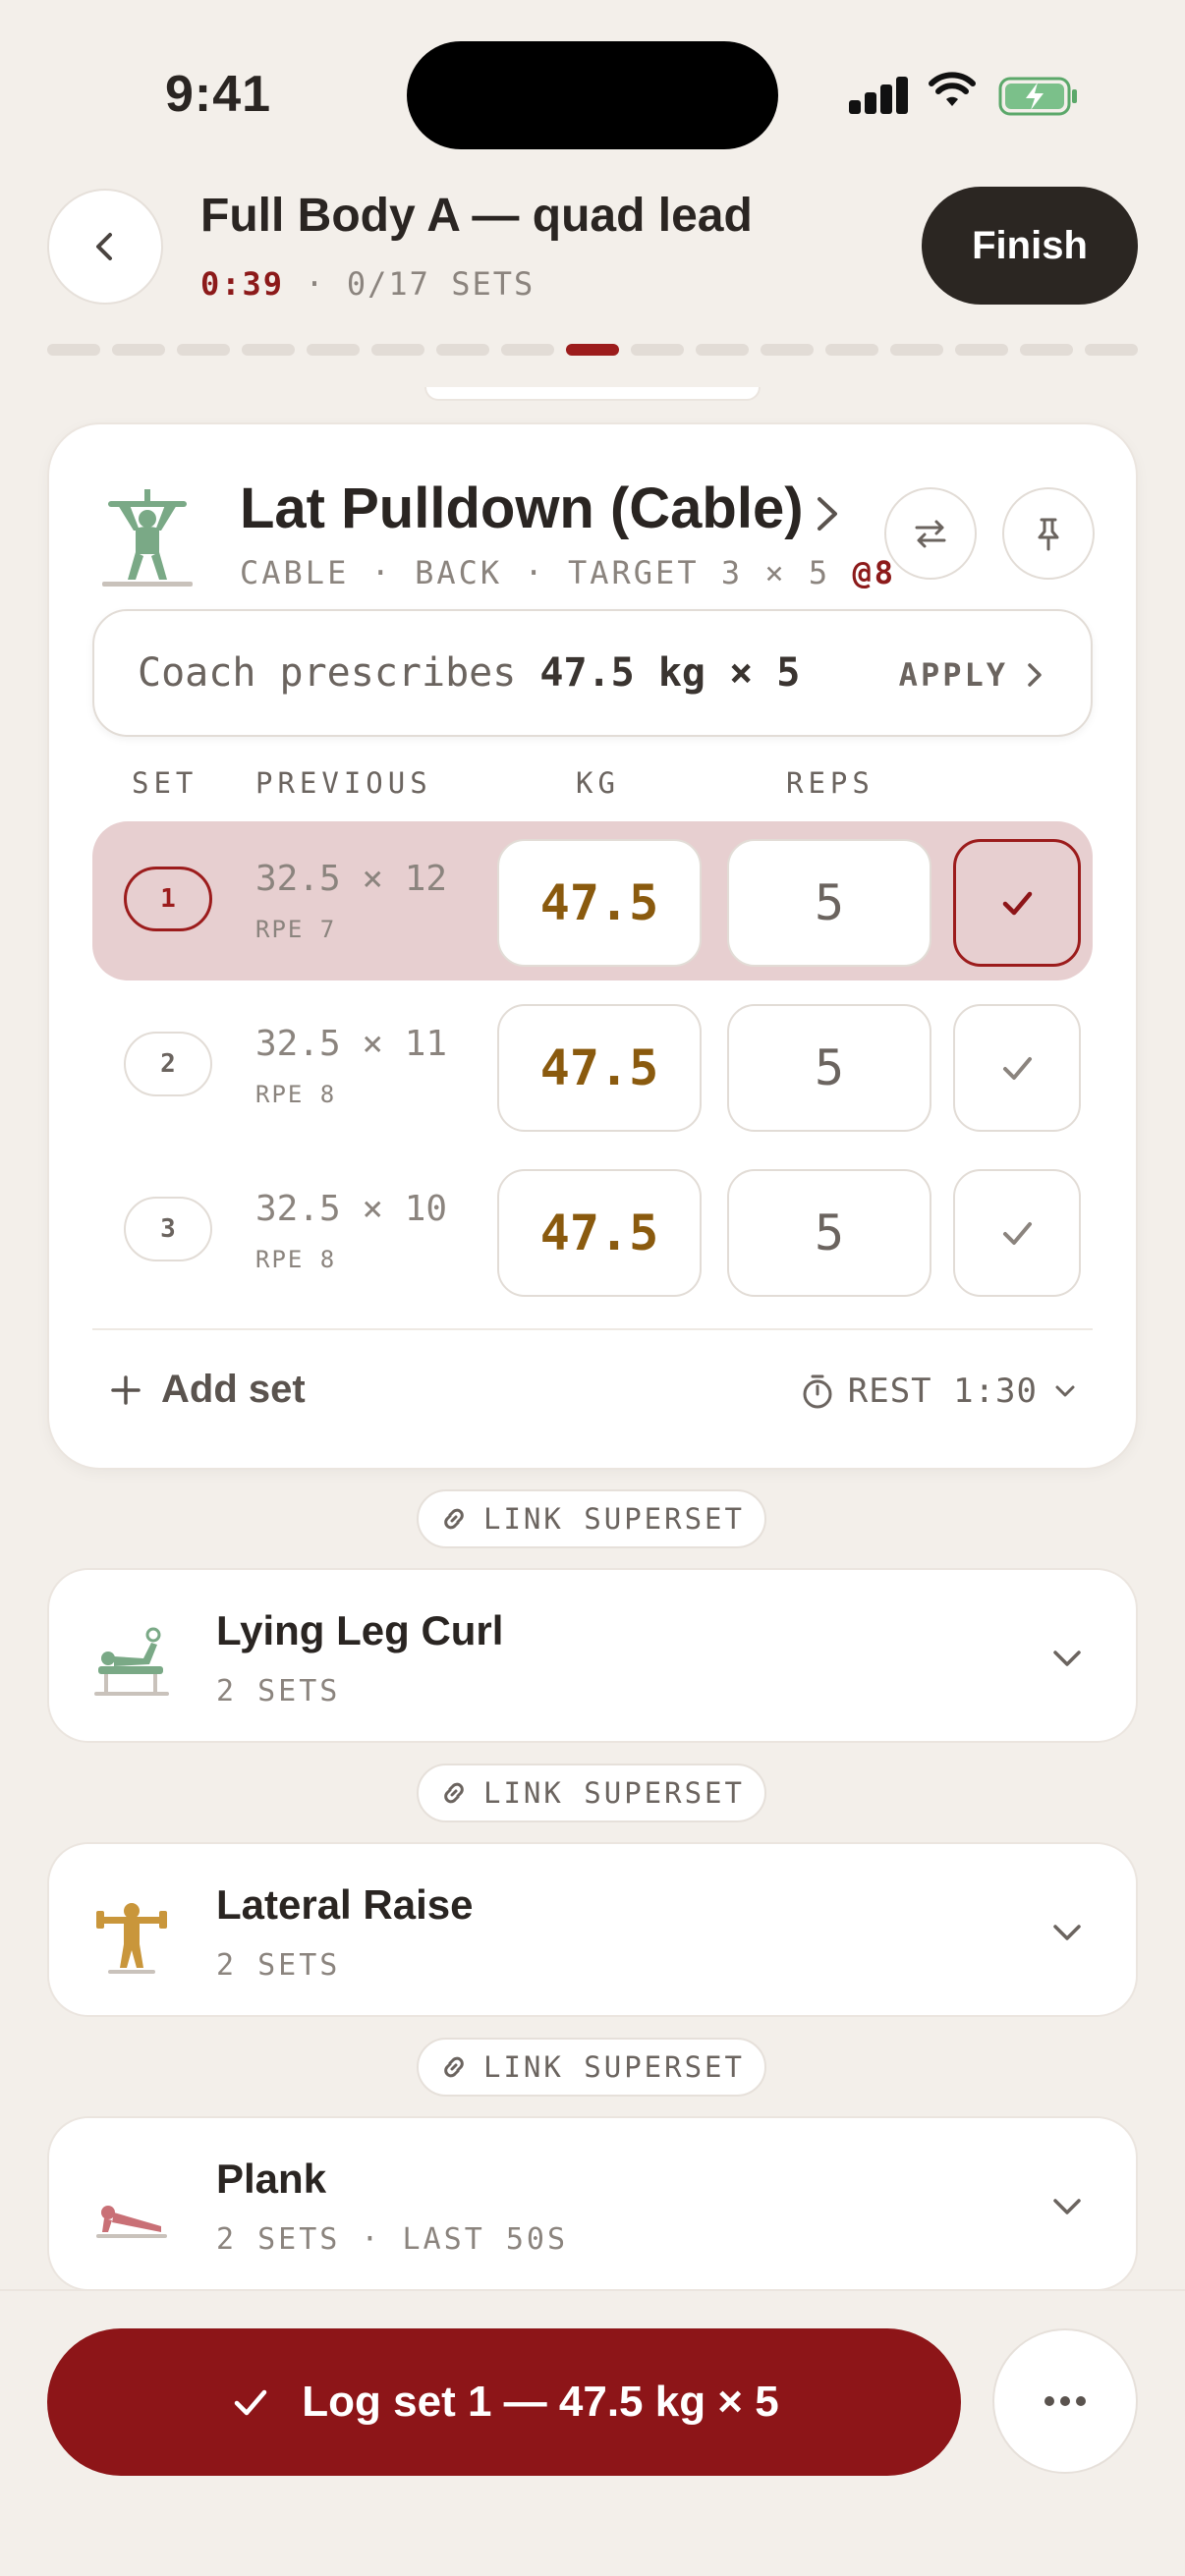 The image size is (1185, 2576). Describe the element at coordinates (504, 2402) in the screenshot. I see `log-set-button: Log set 1 — 47.5 kg × 5` at that location.